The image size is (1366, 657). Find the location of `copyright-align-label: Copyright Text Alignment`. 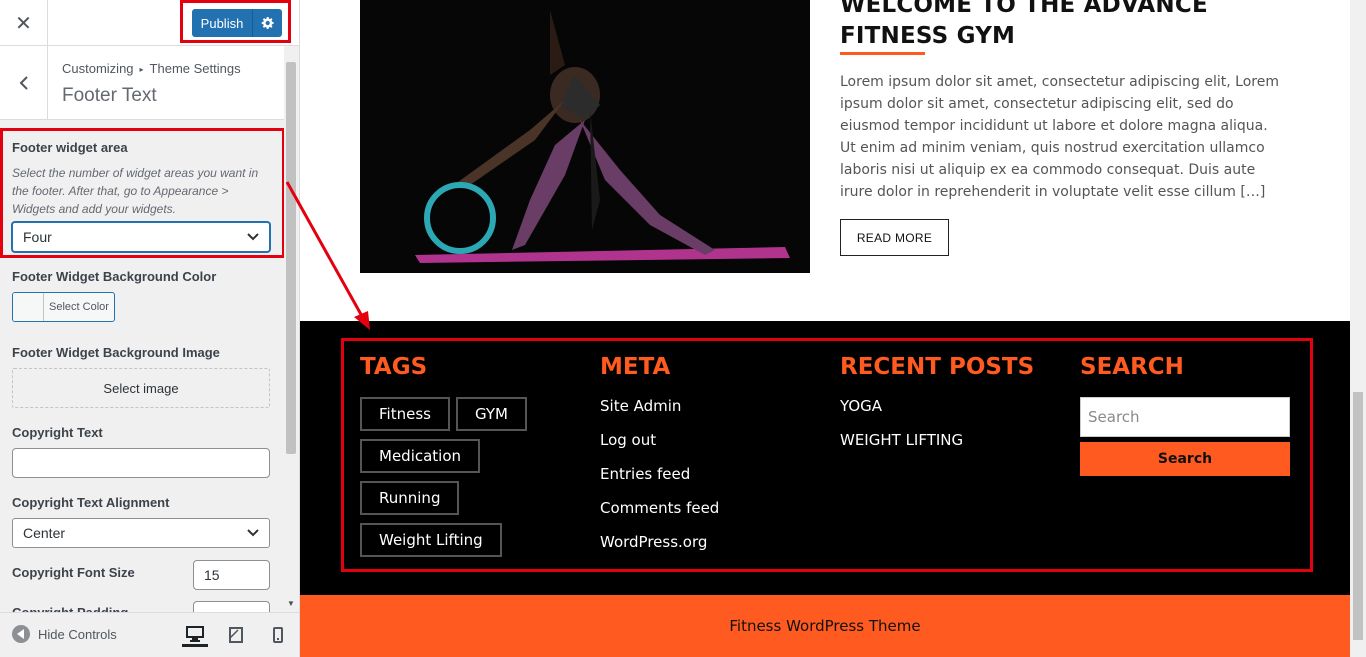

copyright-align-label: Copyright Text Alignment is located at coordinates (91, 502).